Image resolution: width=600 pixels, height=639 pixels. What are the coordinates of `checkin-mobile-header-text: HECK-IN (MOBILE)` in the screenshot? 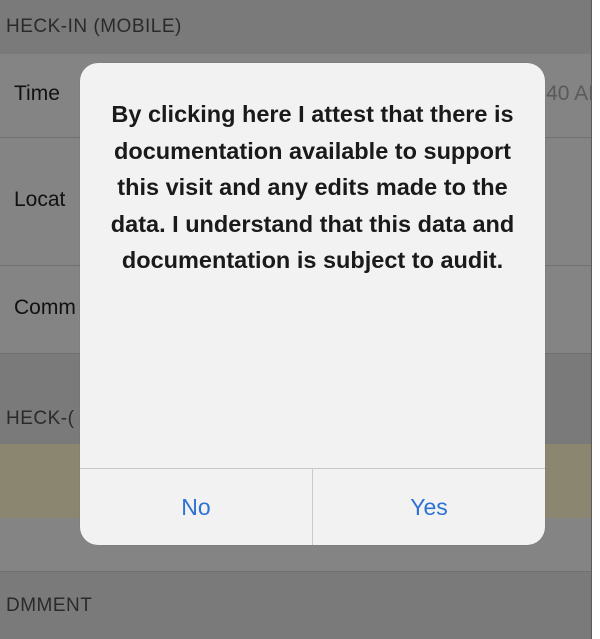 It's located at (94, 26).